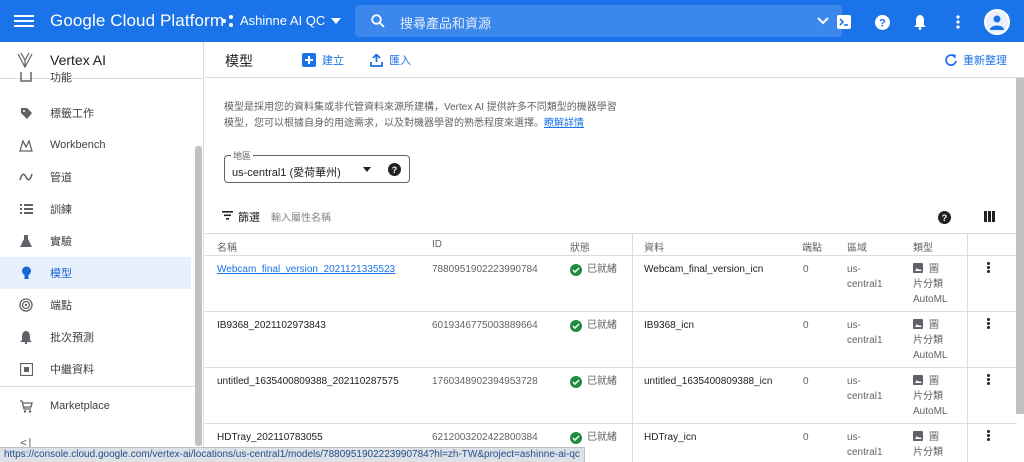 Image resolution: width=1024 pixels, height=462 pixels. What do you see at coordinates (271, 325) in the screenshot?
I see `model-name: IB9368_2021102973843` at bounding box center [271, 325].